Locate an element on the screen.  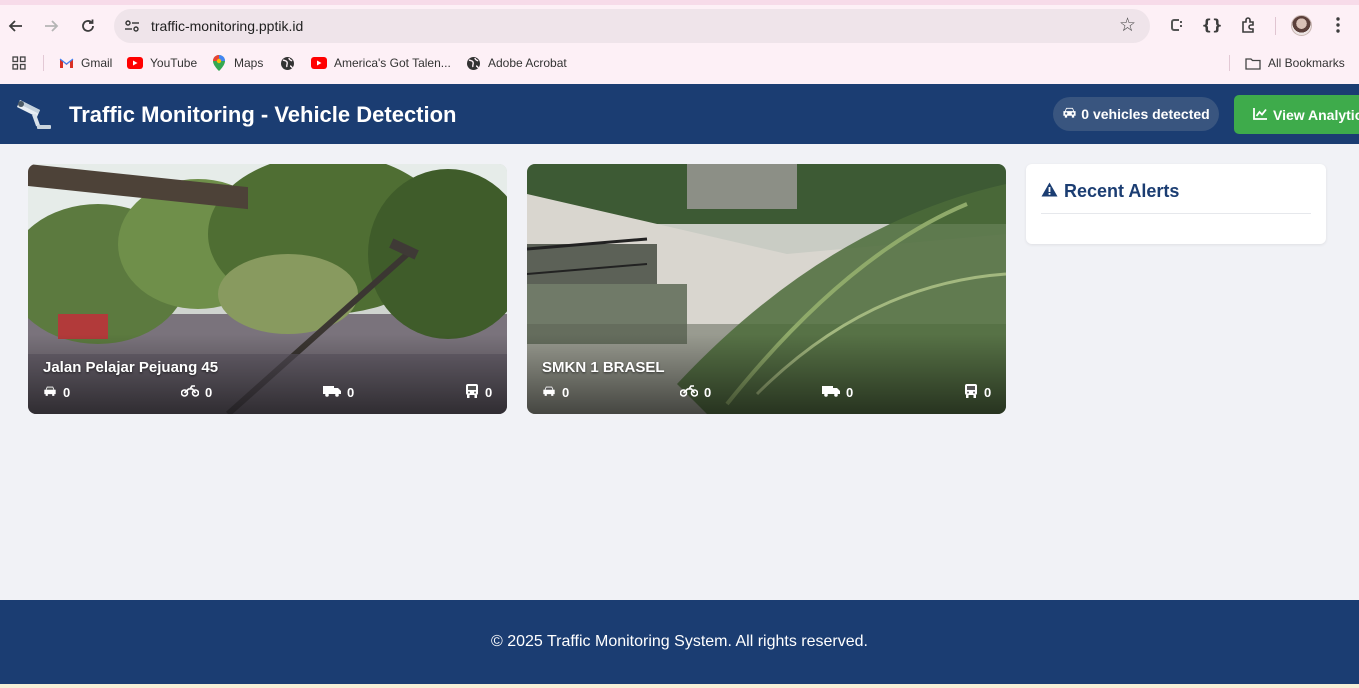
reload-icon is located at coordinates (88, 25).